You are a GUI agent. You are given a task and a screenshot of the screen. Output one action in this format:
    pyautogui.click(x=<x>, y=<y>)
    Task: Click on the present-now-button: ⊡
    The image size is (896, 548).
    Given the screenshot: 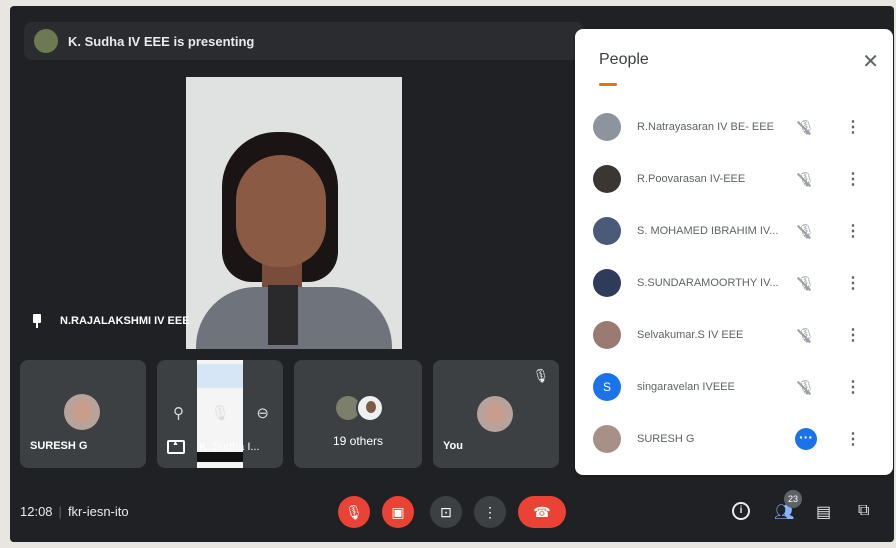 What is the action you would take?
    pyautogui.click(x=446, y=512)
    